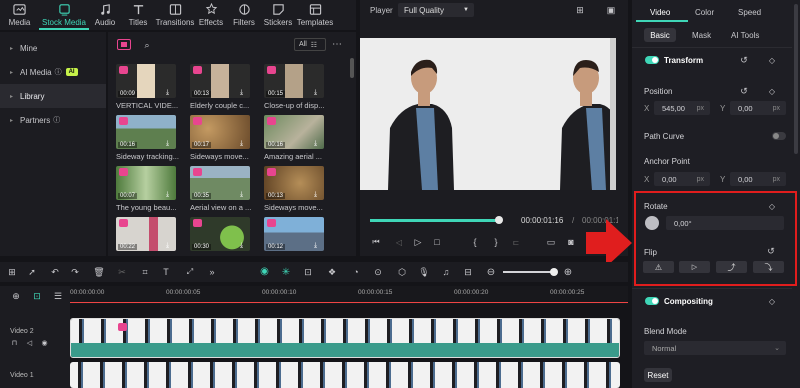  I want to click on marker-icon: ◔, so click(356, 272).